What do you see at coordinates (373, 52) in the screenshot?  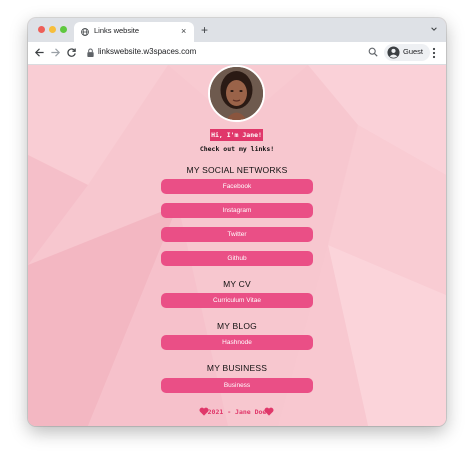 I see `search-icon` at bounding box center [373, 52].